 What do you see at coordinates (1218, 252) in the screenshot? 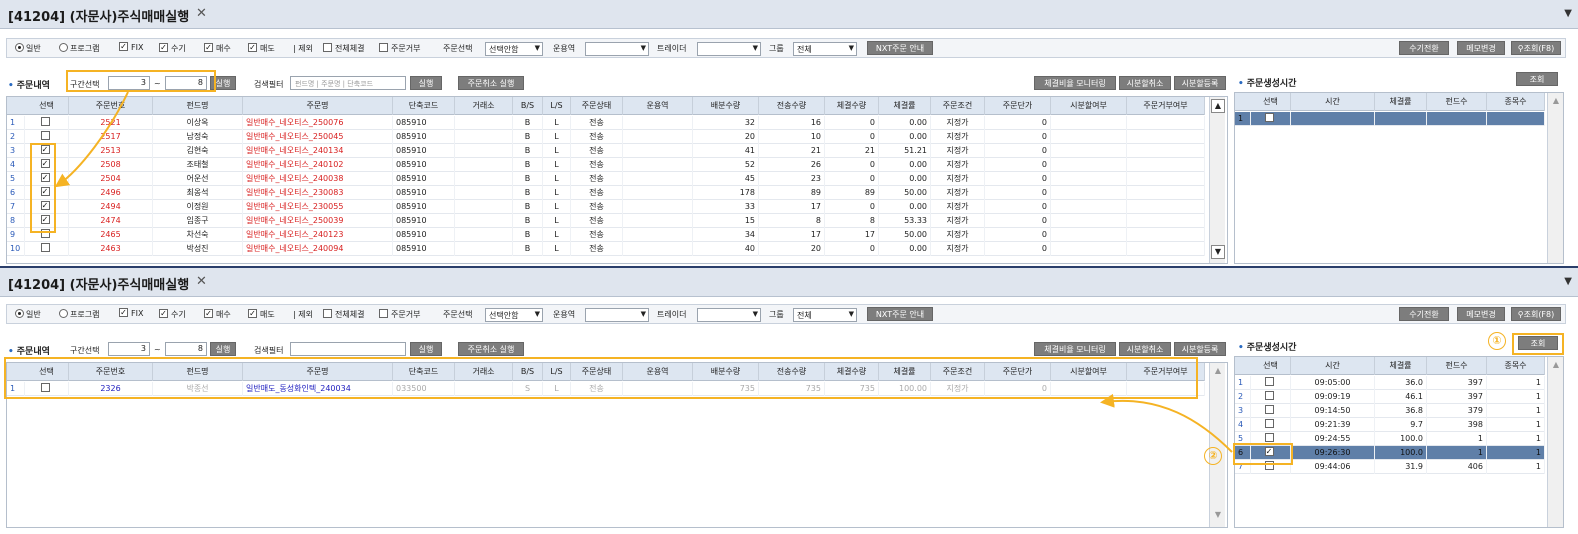
I see `scroll-down-icon: ▼` at bounding box center [1218, 252].